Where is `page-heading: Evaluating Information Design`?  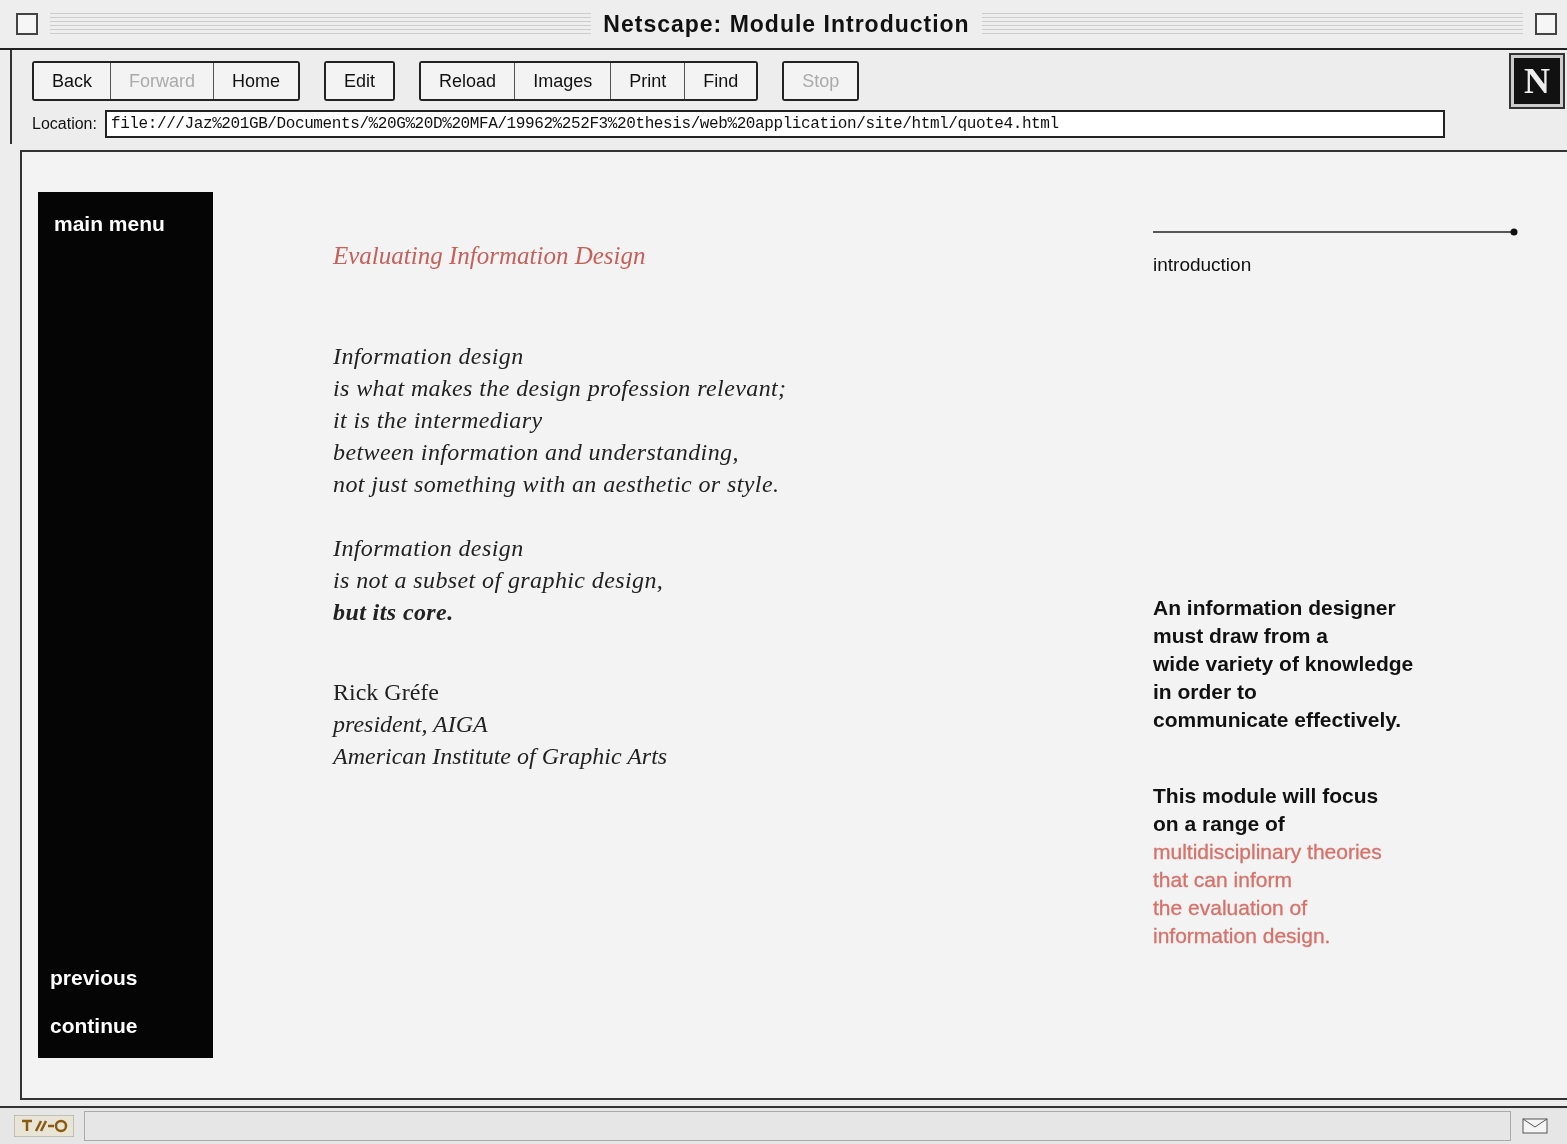 page-heading: Evaluating Information Design is located at coordinates (490, 256).